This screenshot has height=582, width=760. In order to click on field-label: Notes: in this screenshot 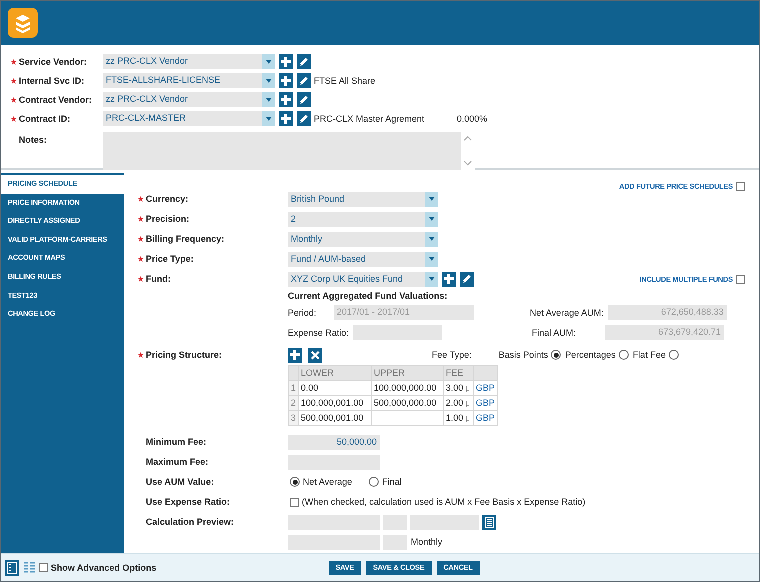, I will do `click(33, 140)`.